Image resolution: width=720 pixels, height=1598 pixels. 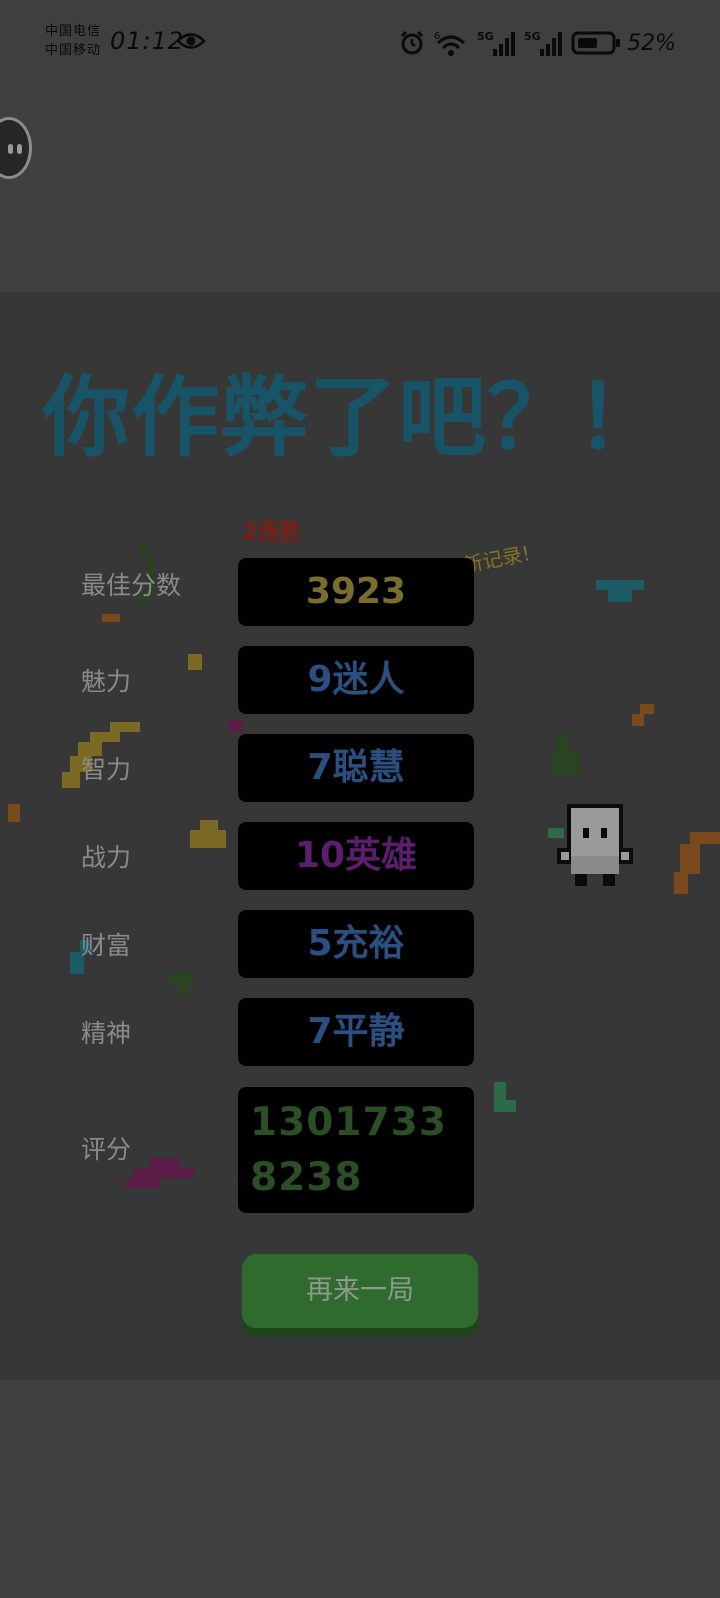 I want to click on stat-value: 7聪慧, so click(x=356, y=767).